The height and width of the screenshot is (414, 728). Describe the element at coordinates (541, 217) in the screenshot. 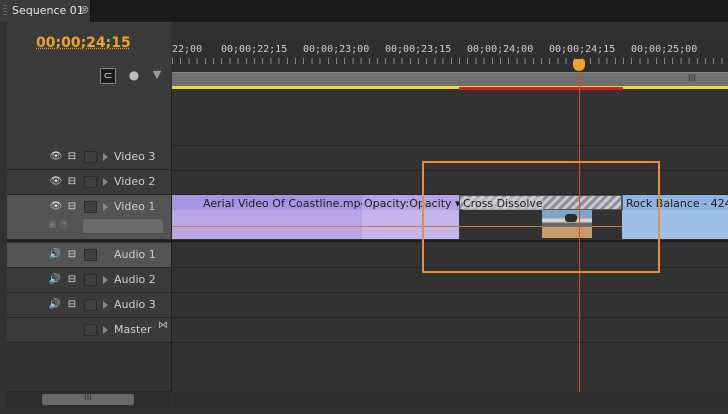

I see `highlight-box` at that location.